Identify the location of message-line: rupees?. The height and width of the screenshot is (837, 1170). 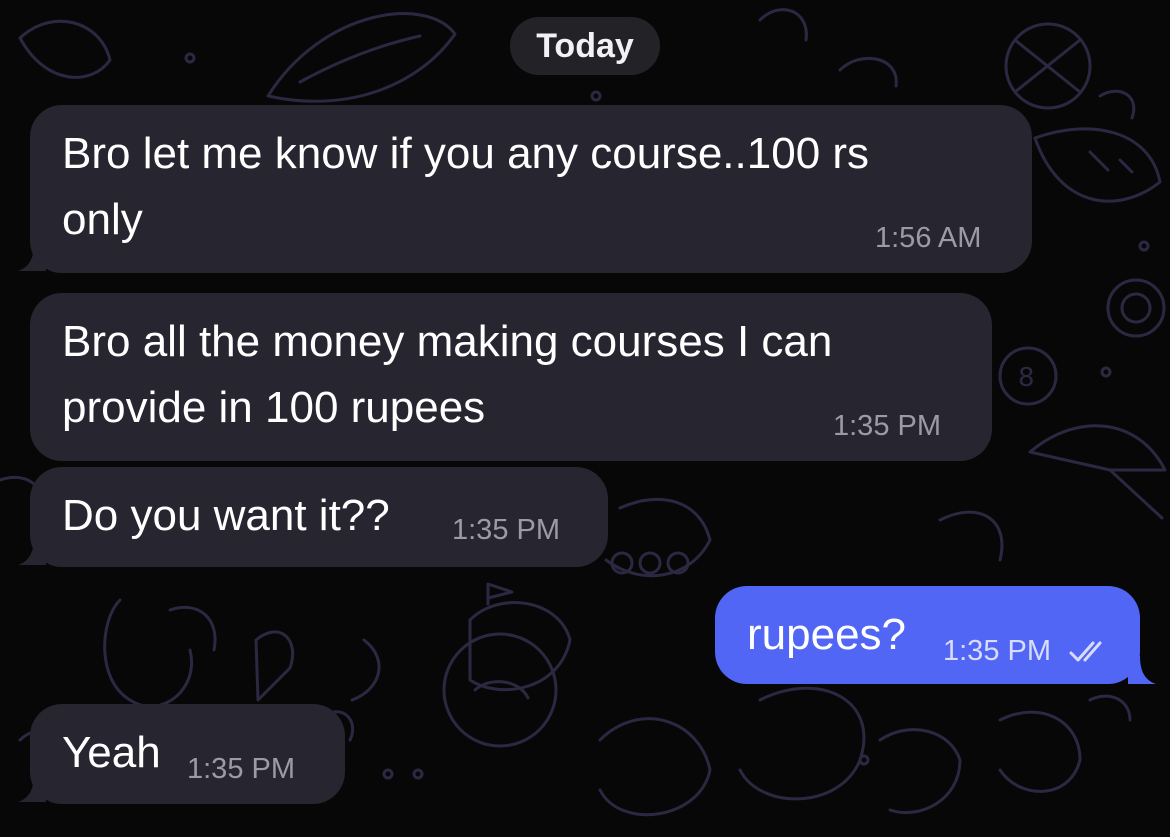
(827, 634).